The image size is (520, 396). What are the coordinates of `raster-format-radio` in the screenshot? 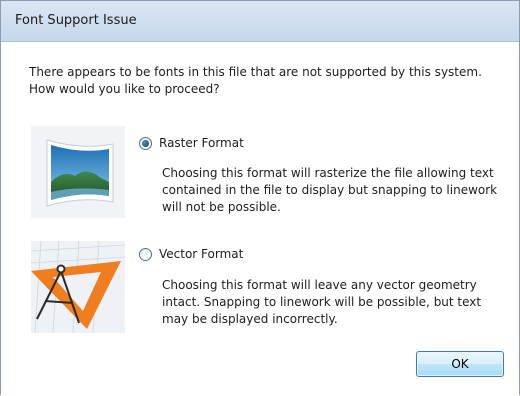 It's located at (145, 143).